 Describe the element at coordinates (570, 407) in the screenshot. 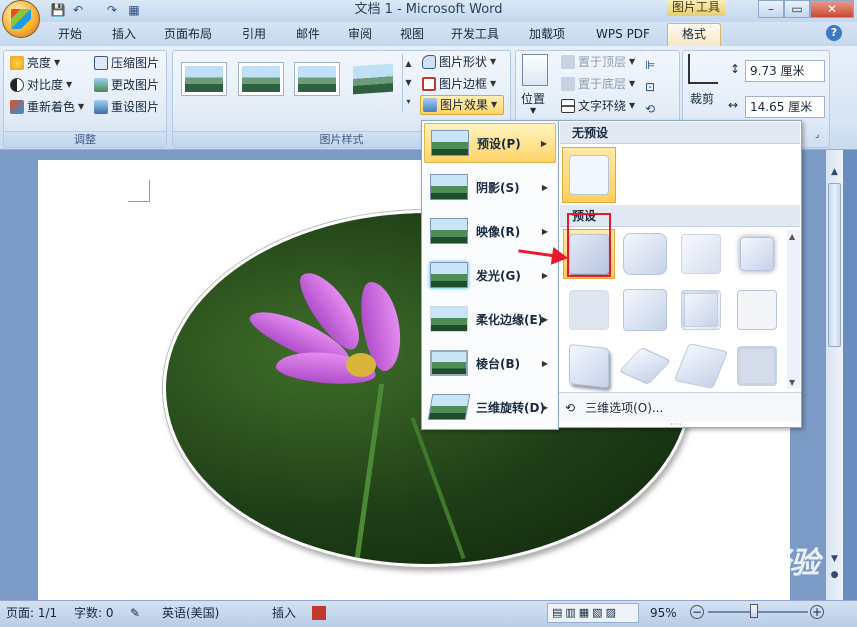

I see `3d-options-icon: ⟲` at that location.